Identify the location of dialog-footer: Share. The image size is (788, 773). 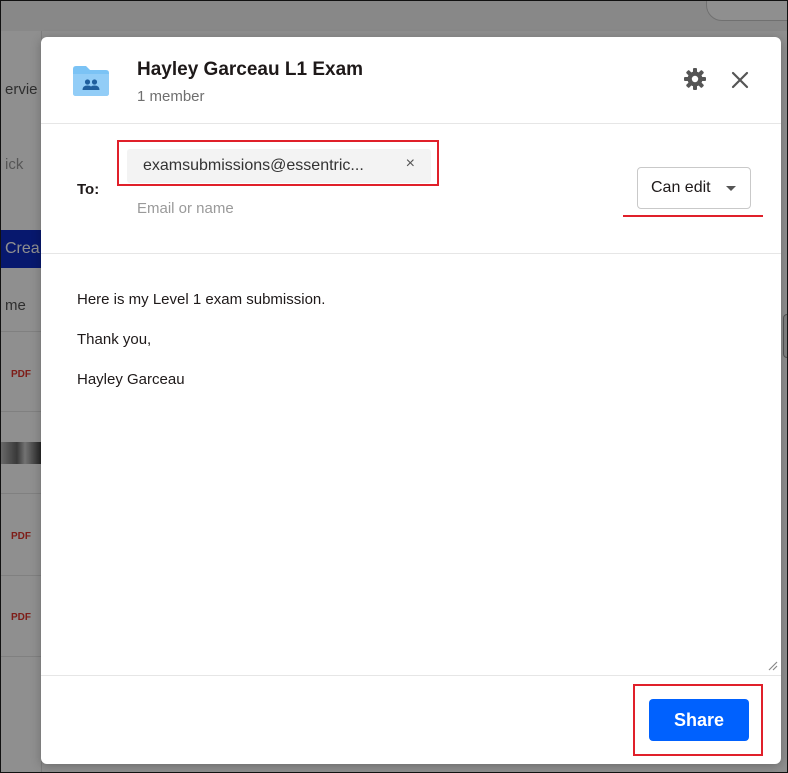
(411, 720).